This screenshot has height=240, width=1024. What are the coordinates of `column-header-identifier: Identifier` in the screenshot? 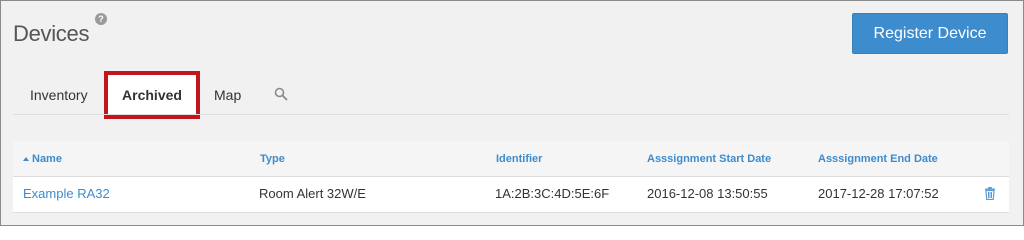 It's located at (519, 159).